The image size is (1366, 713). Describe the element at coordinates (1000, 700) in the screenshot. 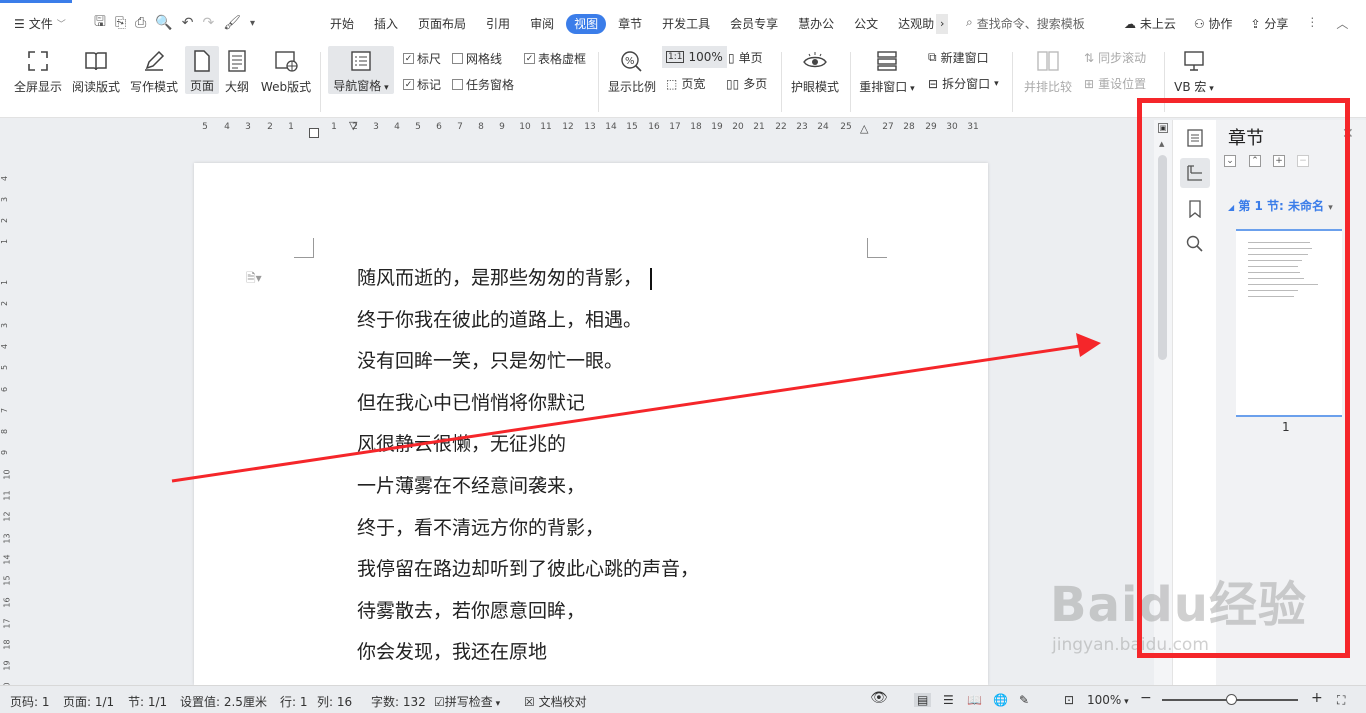

I see `web-view-status-icon: 🌐` at that location.